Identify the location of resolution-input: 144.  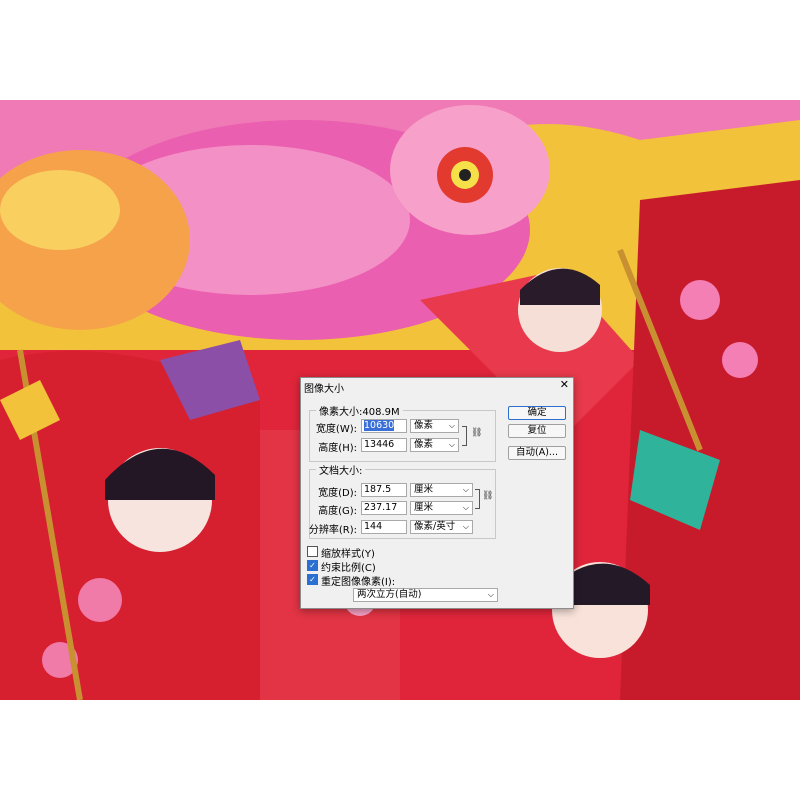
(384, 527).